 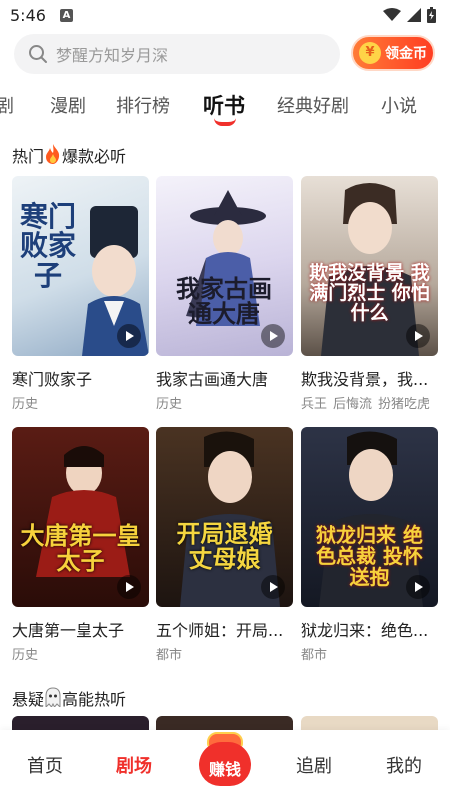 I want to click on nav-home: 首页, so click(x=45, y=765).